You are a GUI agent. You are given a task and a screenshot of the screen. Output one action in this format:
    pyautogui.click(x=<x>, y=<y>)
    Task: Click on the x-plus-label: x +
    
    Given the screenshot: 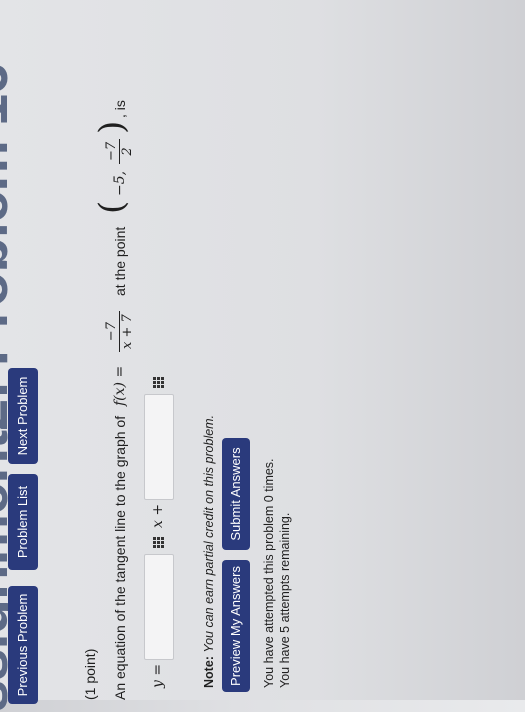 What is the action you would take?
    pyautogui.click(x=158, y=515)
    